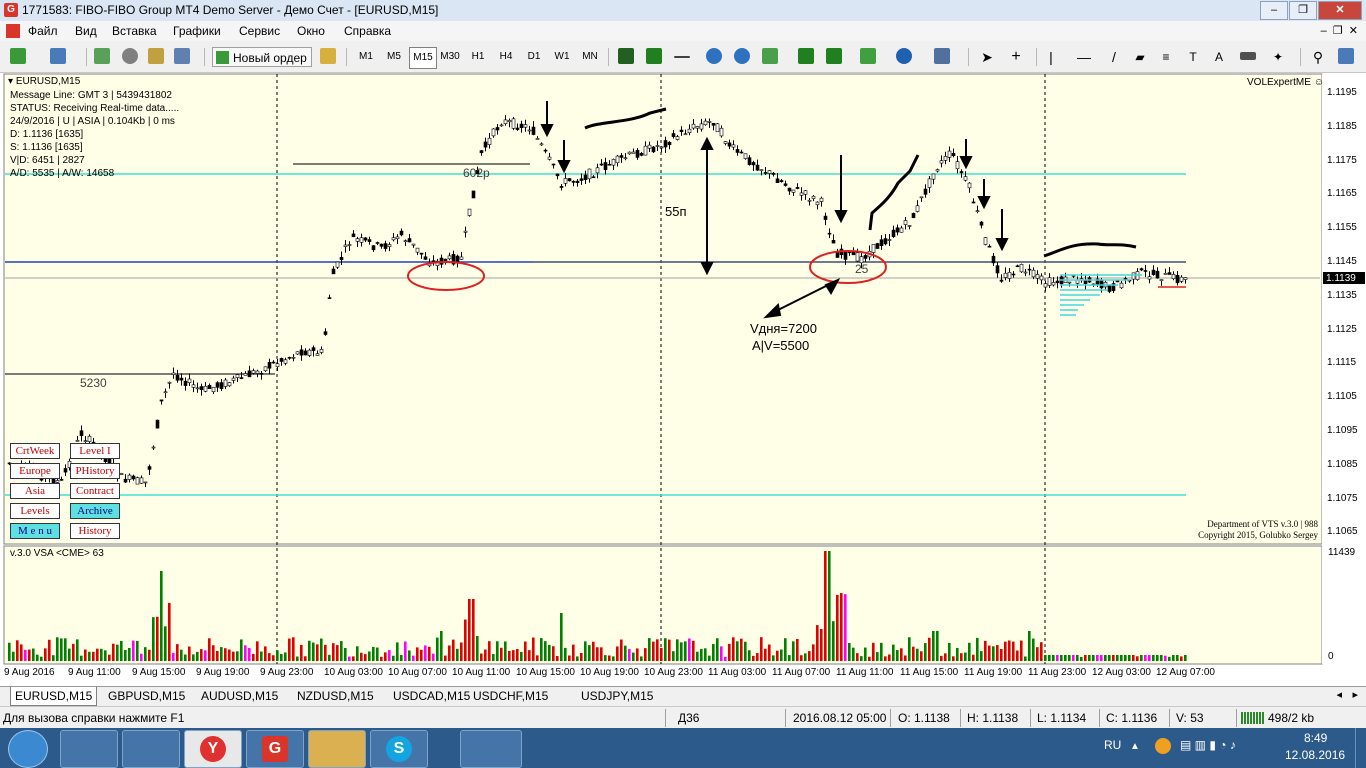 The width and height of the screenshot is (1366, 768). Describe the element at coordinates (1355, 694) in the screenshot. I see `tabs-scroll-right: ▸` at that location.